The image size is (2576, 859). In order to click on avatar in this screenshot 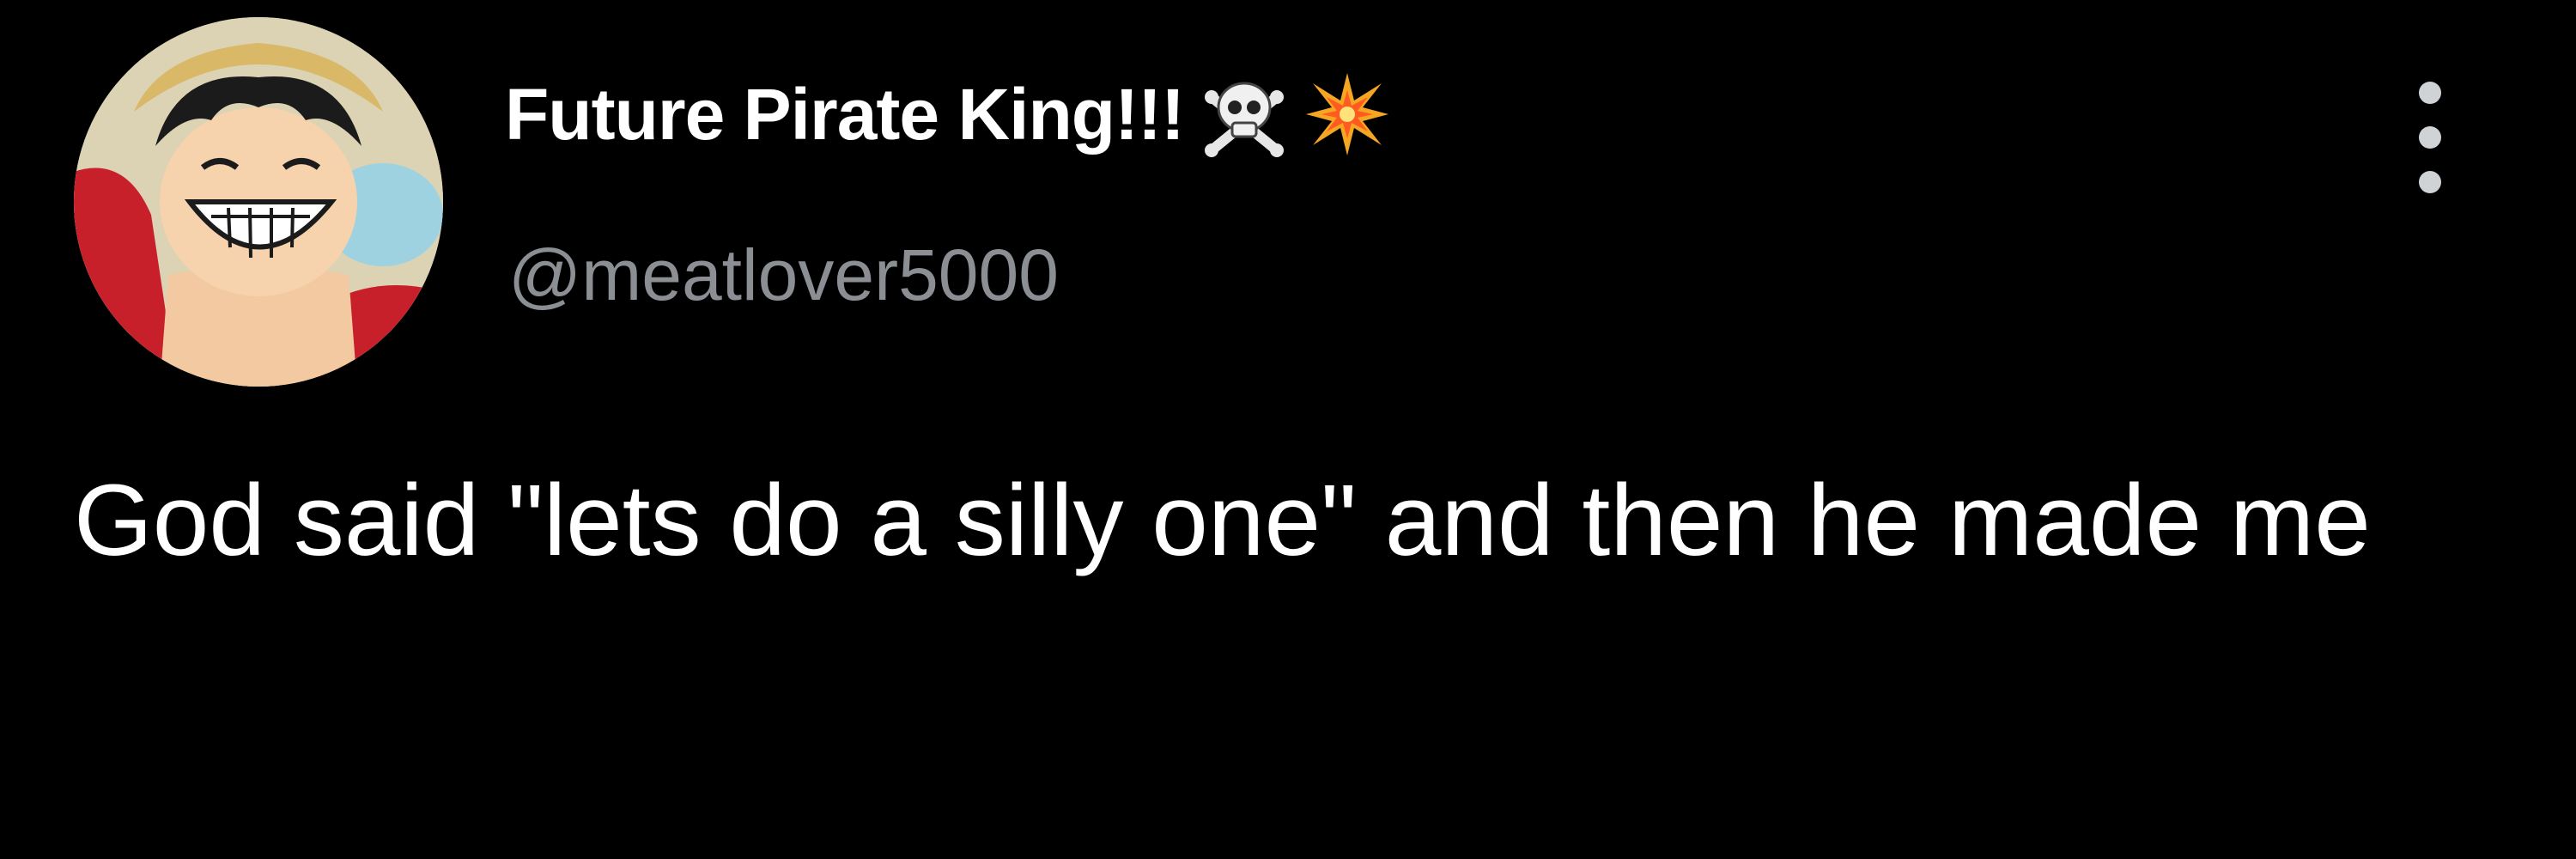, I will do `click(258, 202)`.